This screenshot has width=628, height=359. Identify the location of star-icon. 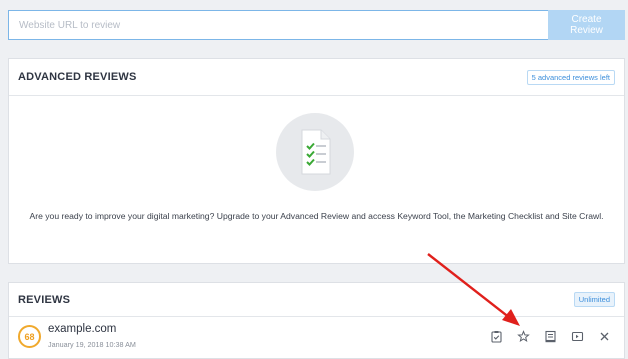
(523, 336).